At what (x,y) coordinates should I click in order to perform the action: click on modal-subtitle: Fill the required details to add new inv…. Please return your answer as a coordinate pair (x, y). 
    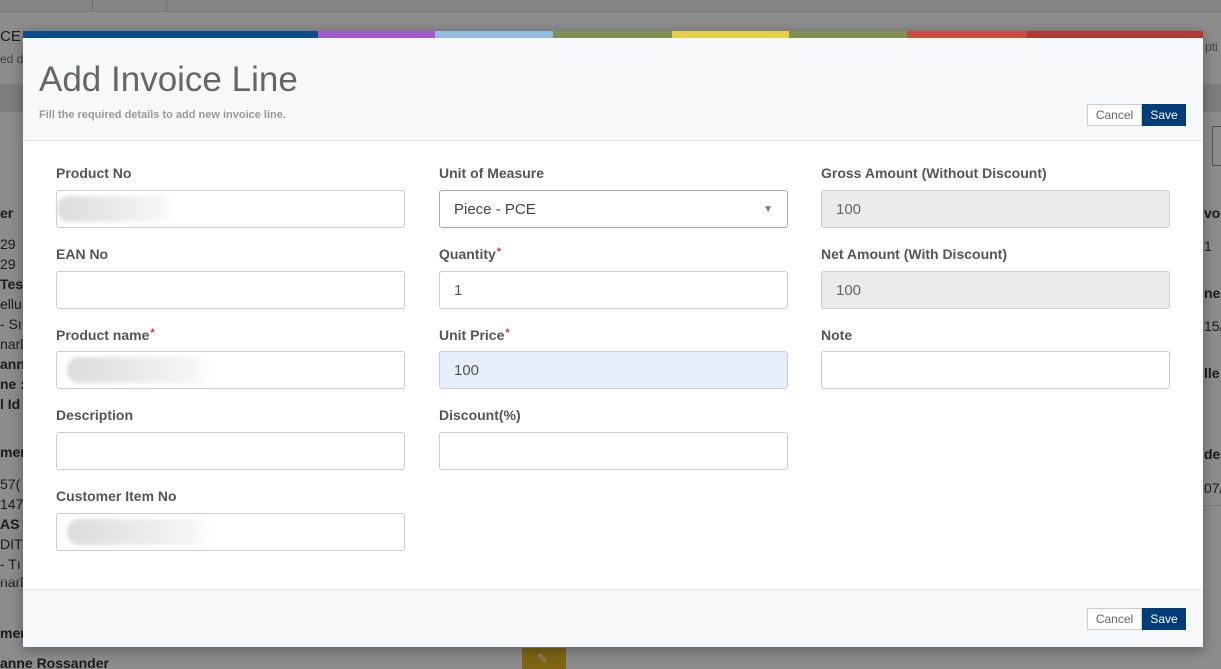
    Looking at the image, I should click on (162, 115).